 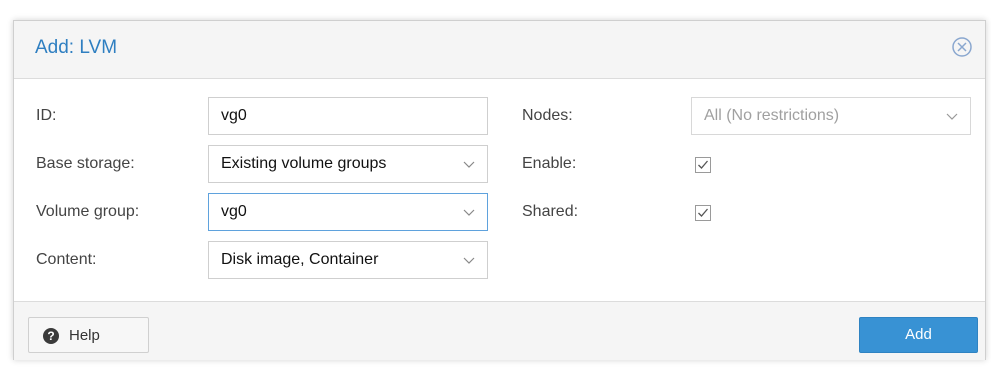 What do you see at coordinates (499, 49) in the screenshot?
I see `dialog-header: Add: LVM` at bounding box center [499, 49].